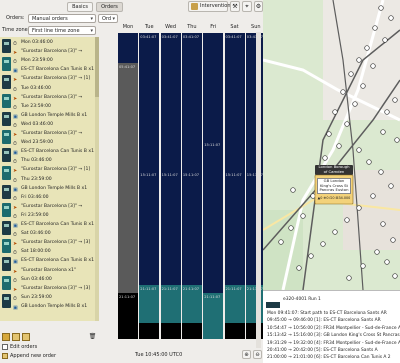  What do you see at coordinates (26, 337) in the screenshot?
I see `paste-order-button` at bounding box center [26, 337].